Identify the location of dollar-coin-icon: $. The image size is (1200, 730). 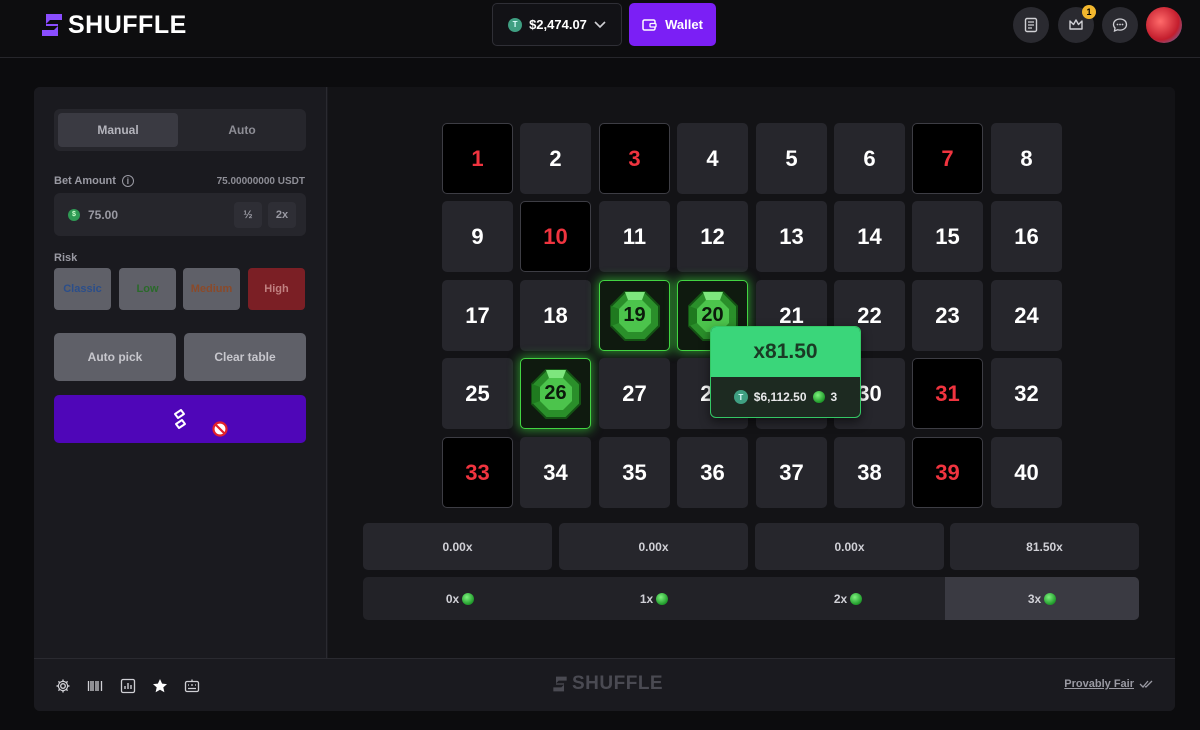
(74, 214).